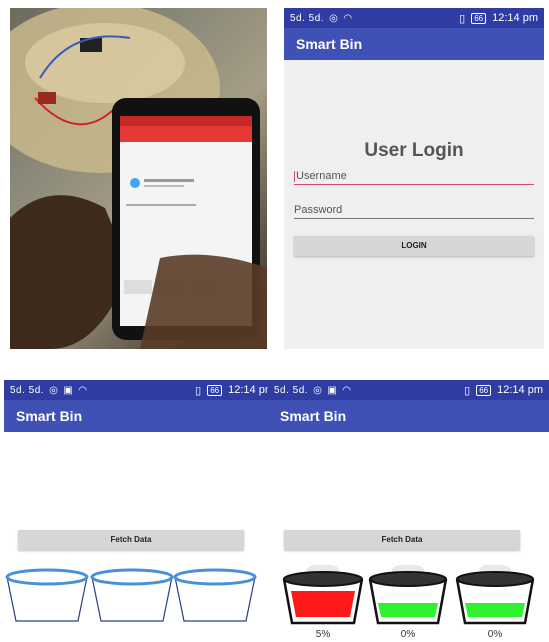  I want to click on bins-filled, so click(408, 595).